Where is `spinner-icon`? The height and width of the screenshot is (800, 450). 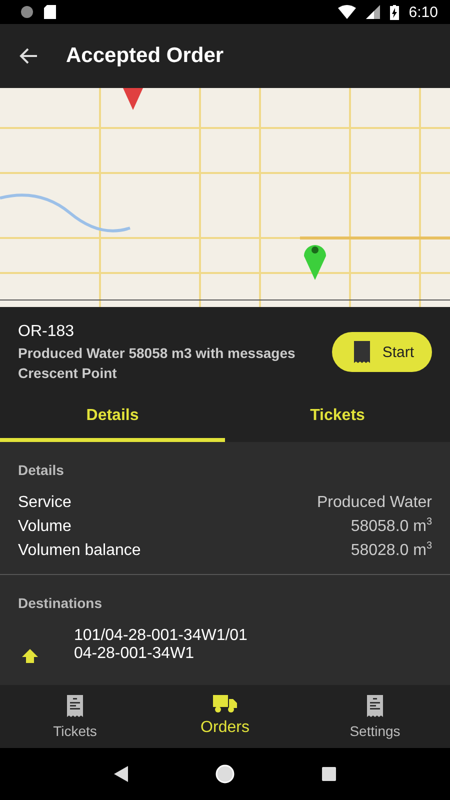
spinner-icon is located at coordinates (27, 12).